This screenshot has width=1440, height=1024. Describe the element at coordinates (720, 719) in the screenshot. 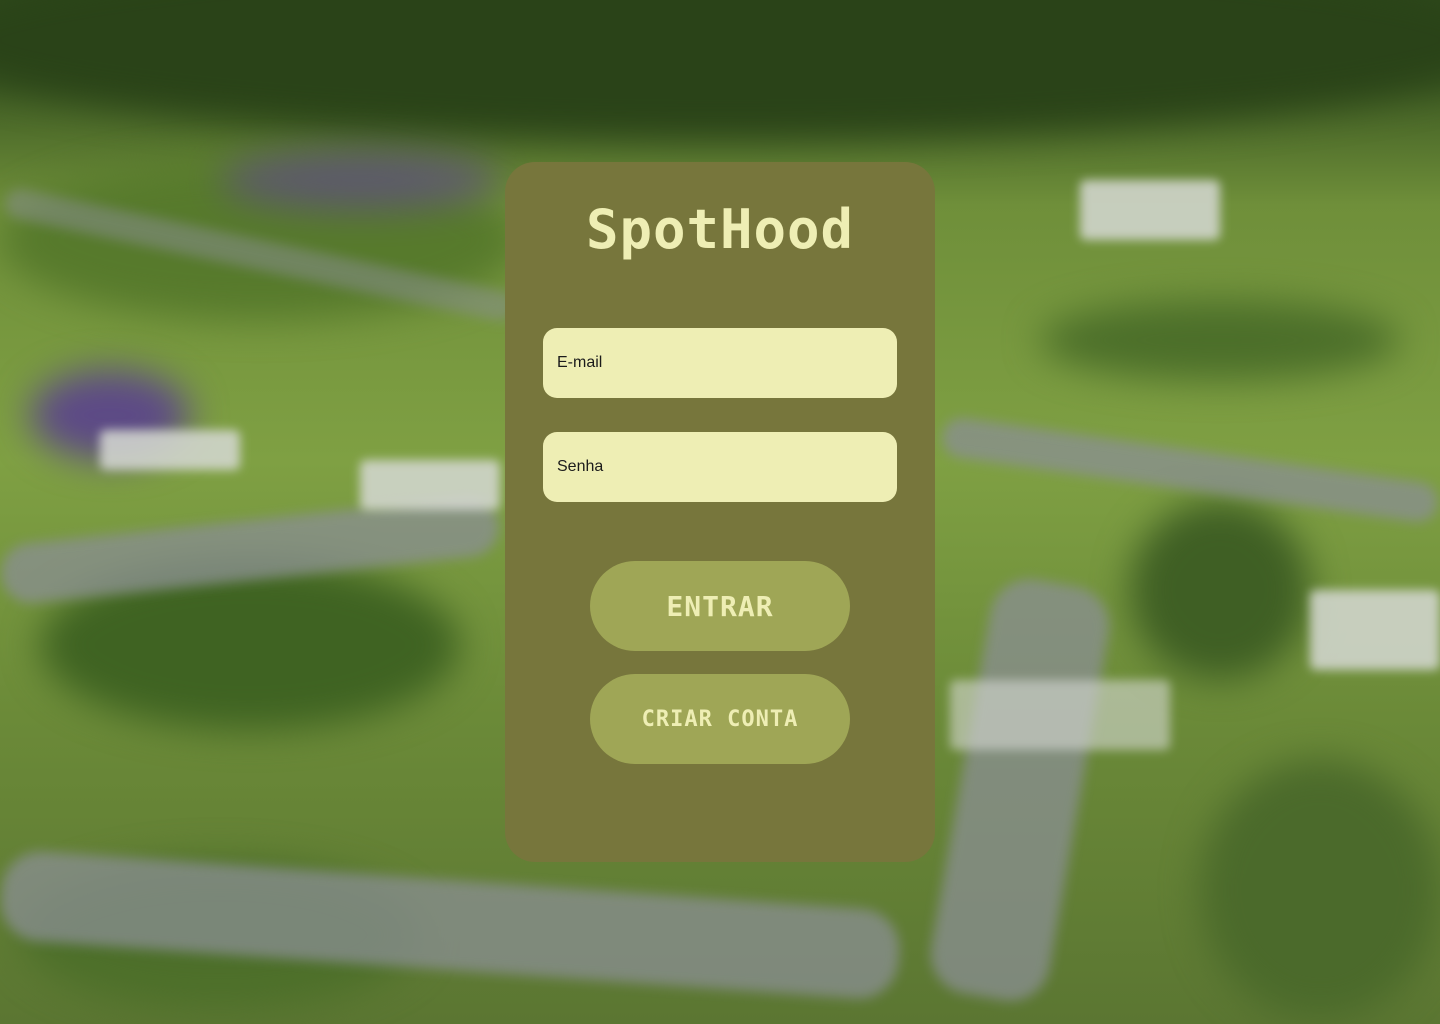

I see `create-account-button: CRIAR CONTA` at that location.